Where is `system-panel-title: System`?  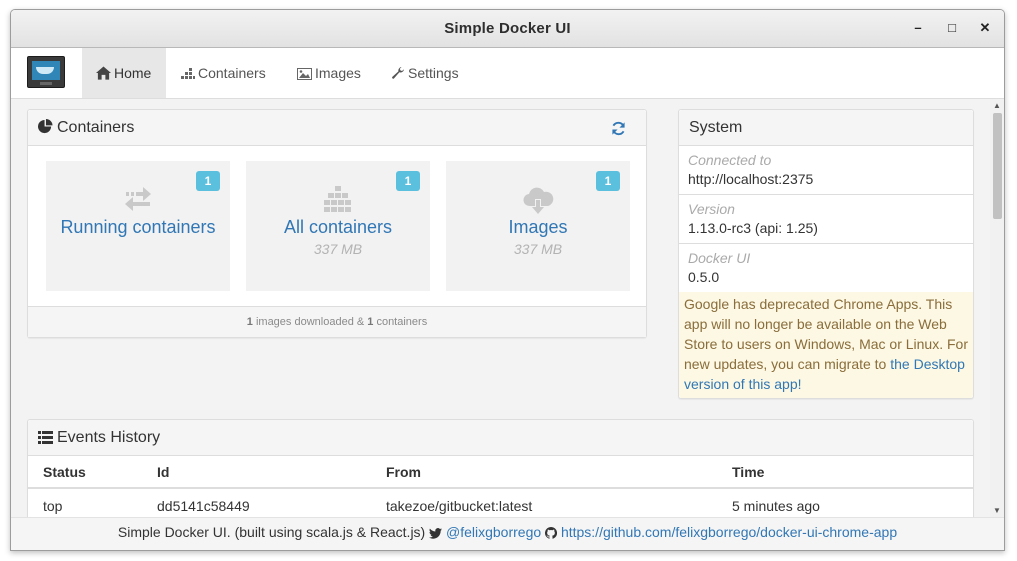
system-panel-title: System is located at coordinates (716, 127).